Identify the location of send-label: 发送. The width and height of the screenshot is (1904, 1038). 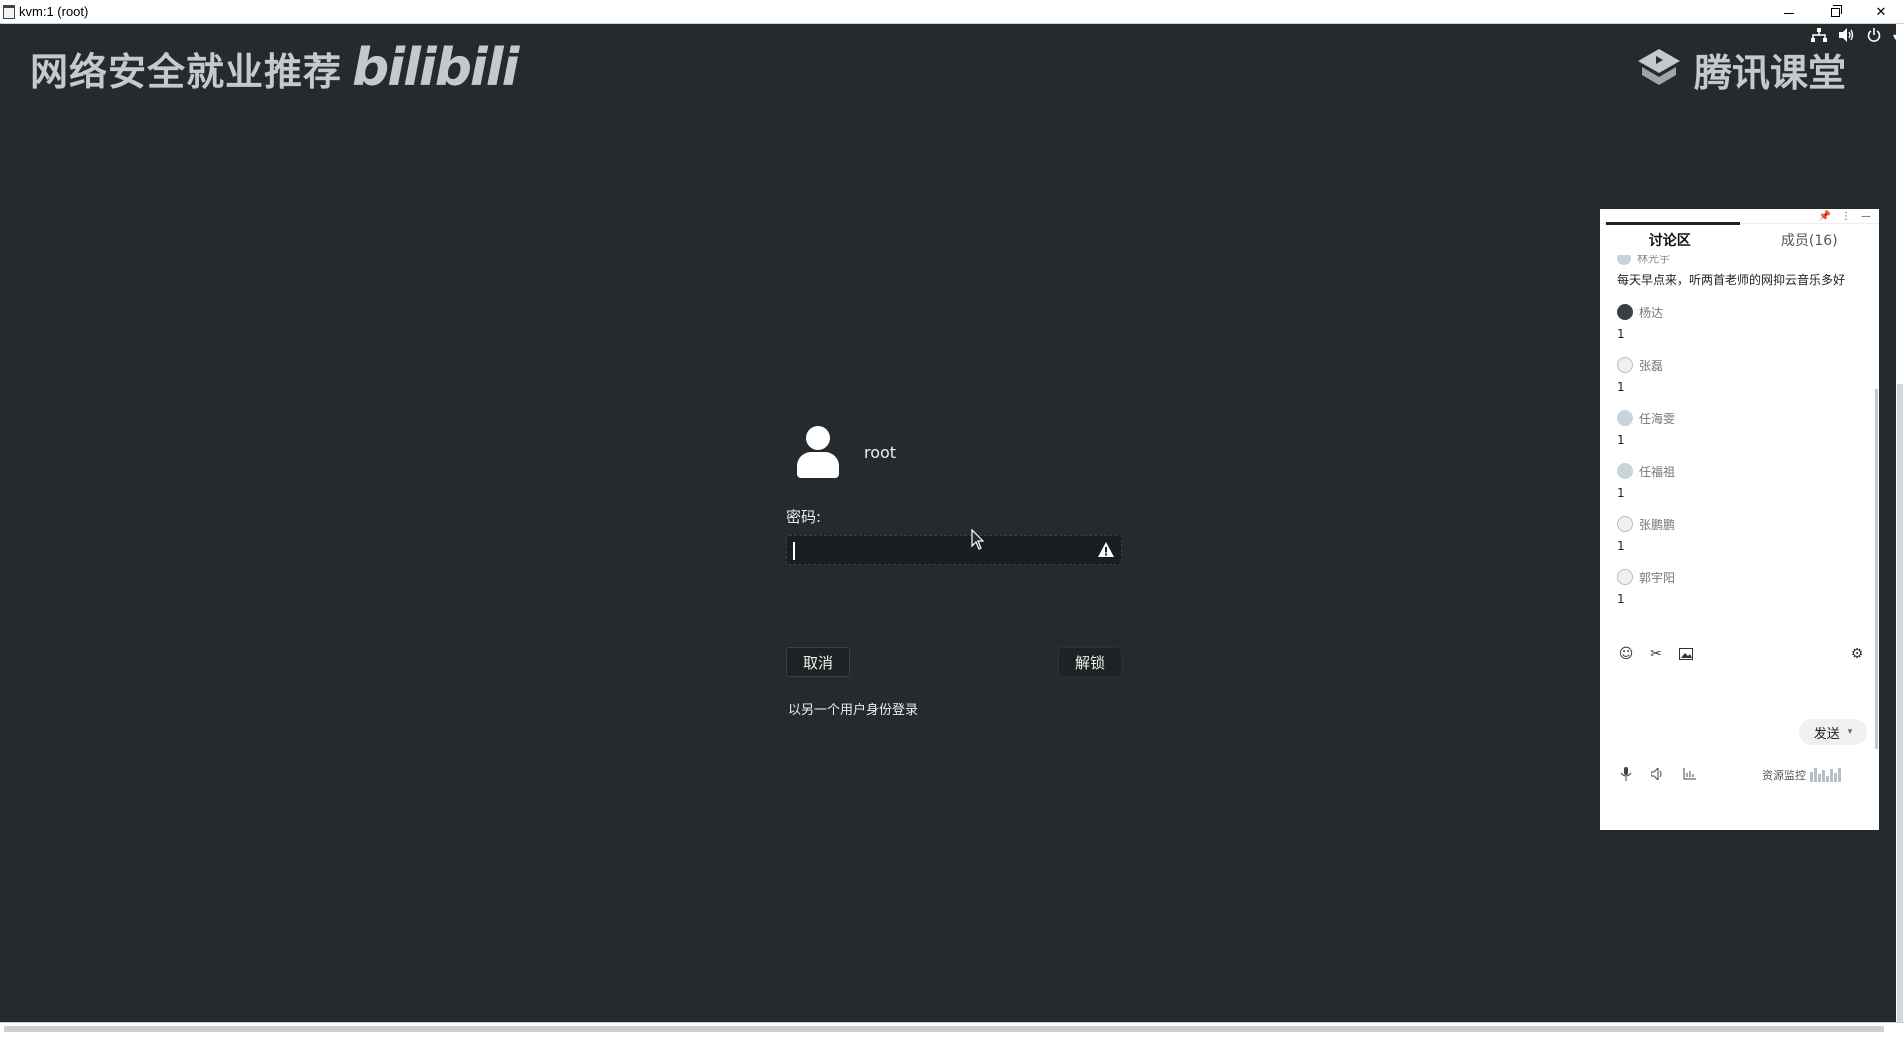
(1826, 734).